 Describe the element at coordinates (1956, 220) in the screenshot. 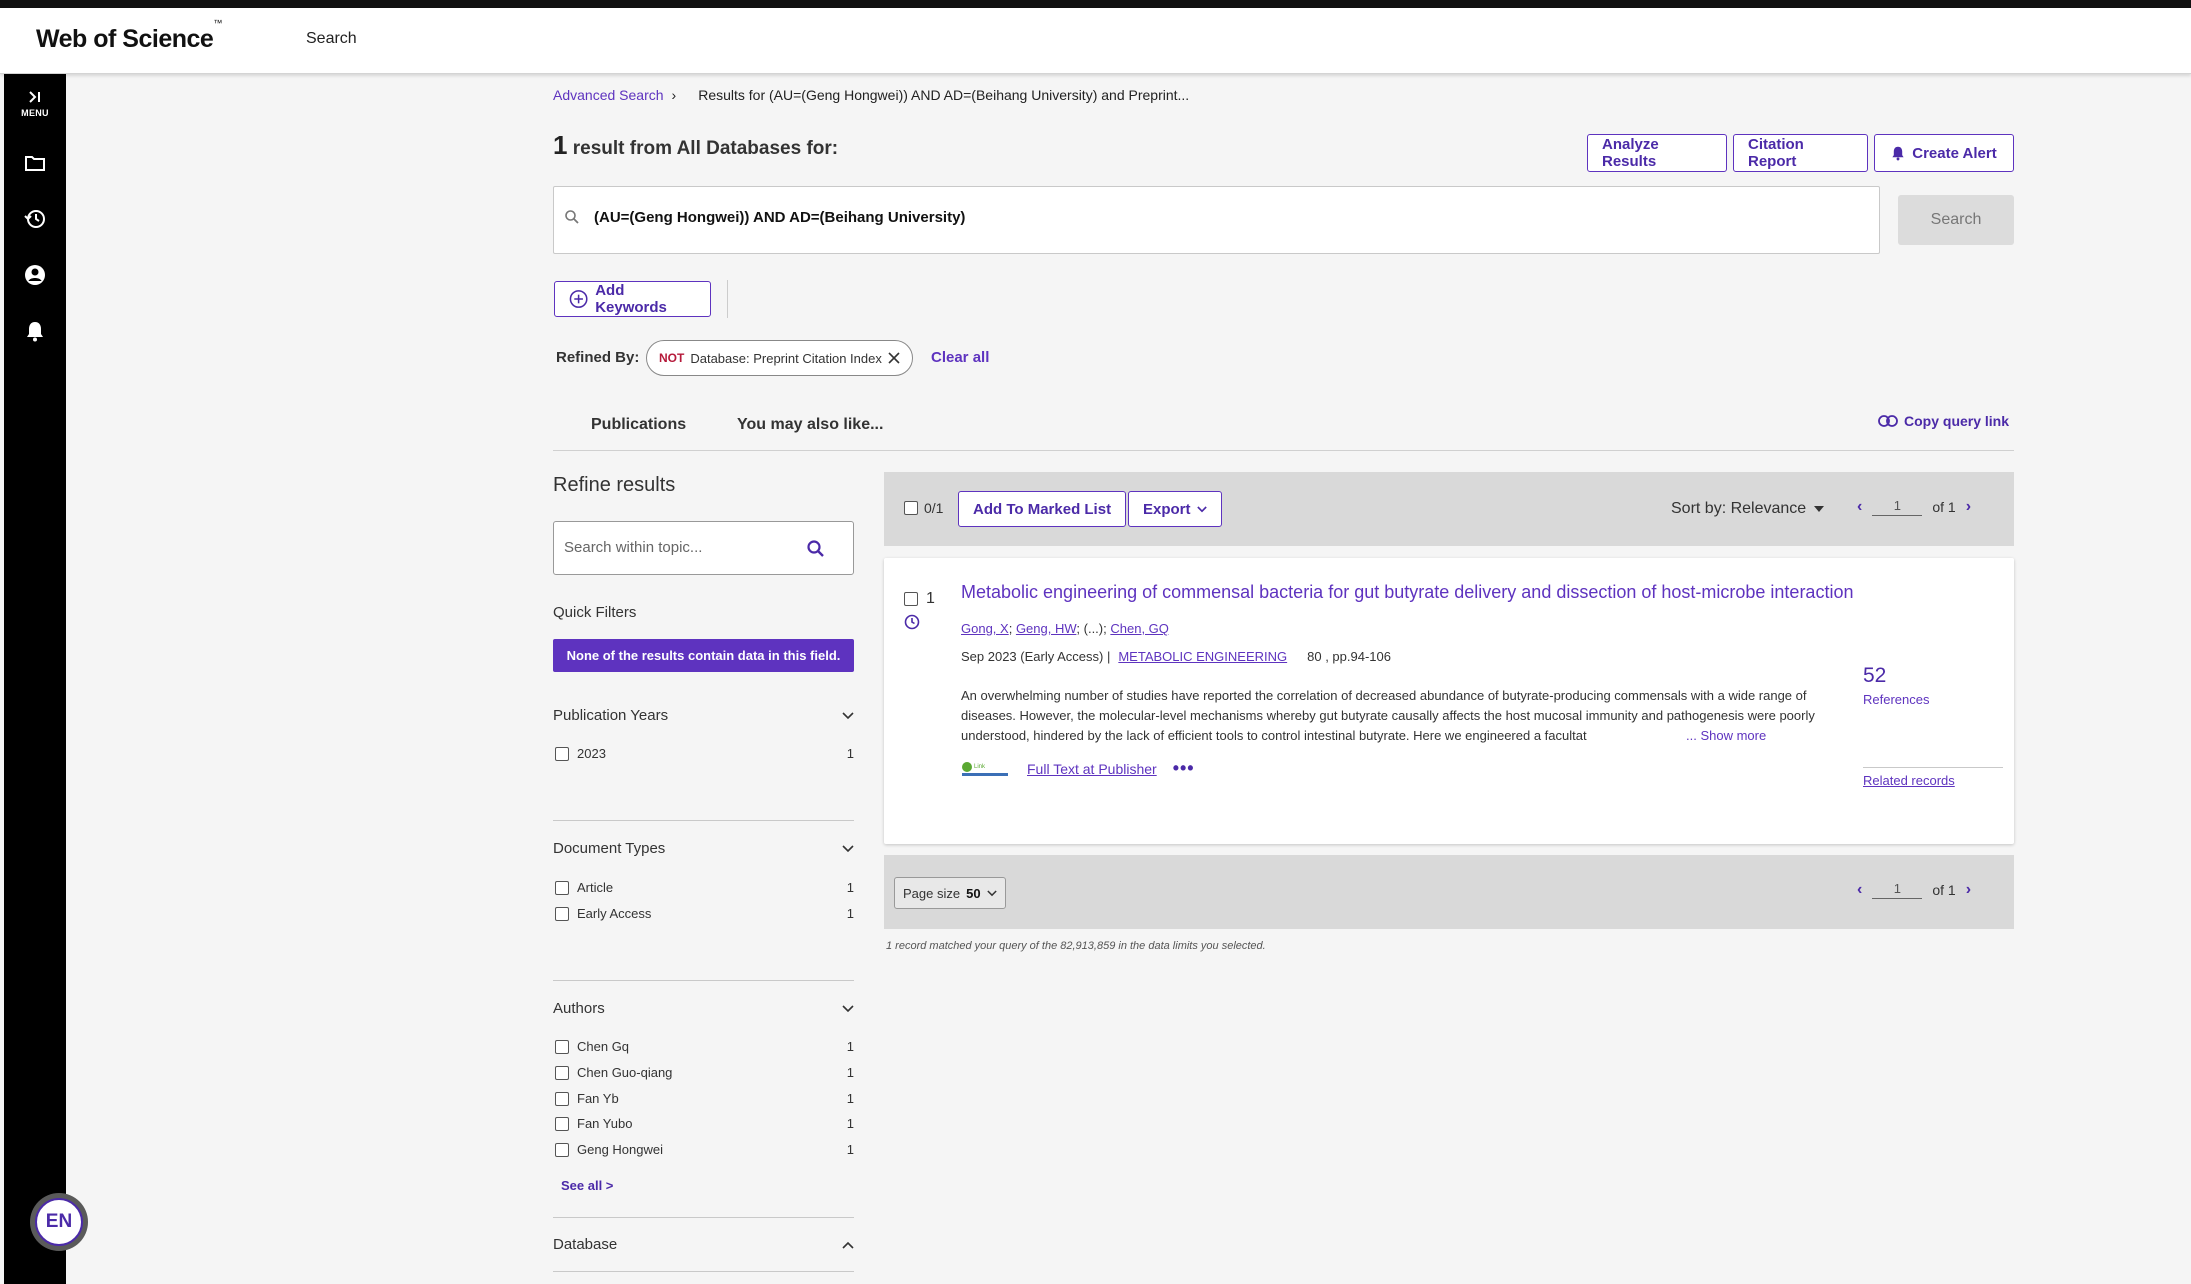

I see `search-button: Search` at that location.